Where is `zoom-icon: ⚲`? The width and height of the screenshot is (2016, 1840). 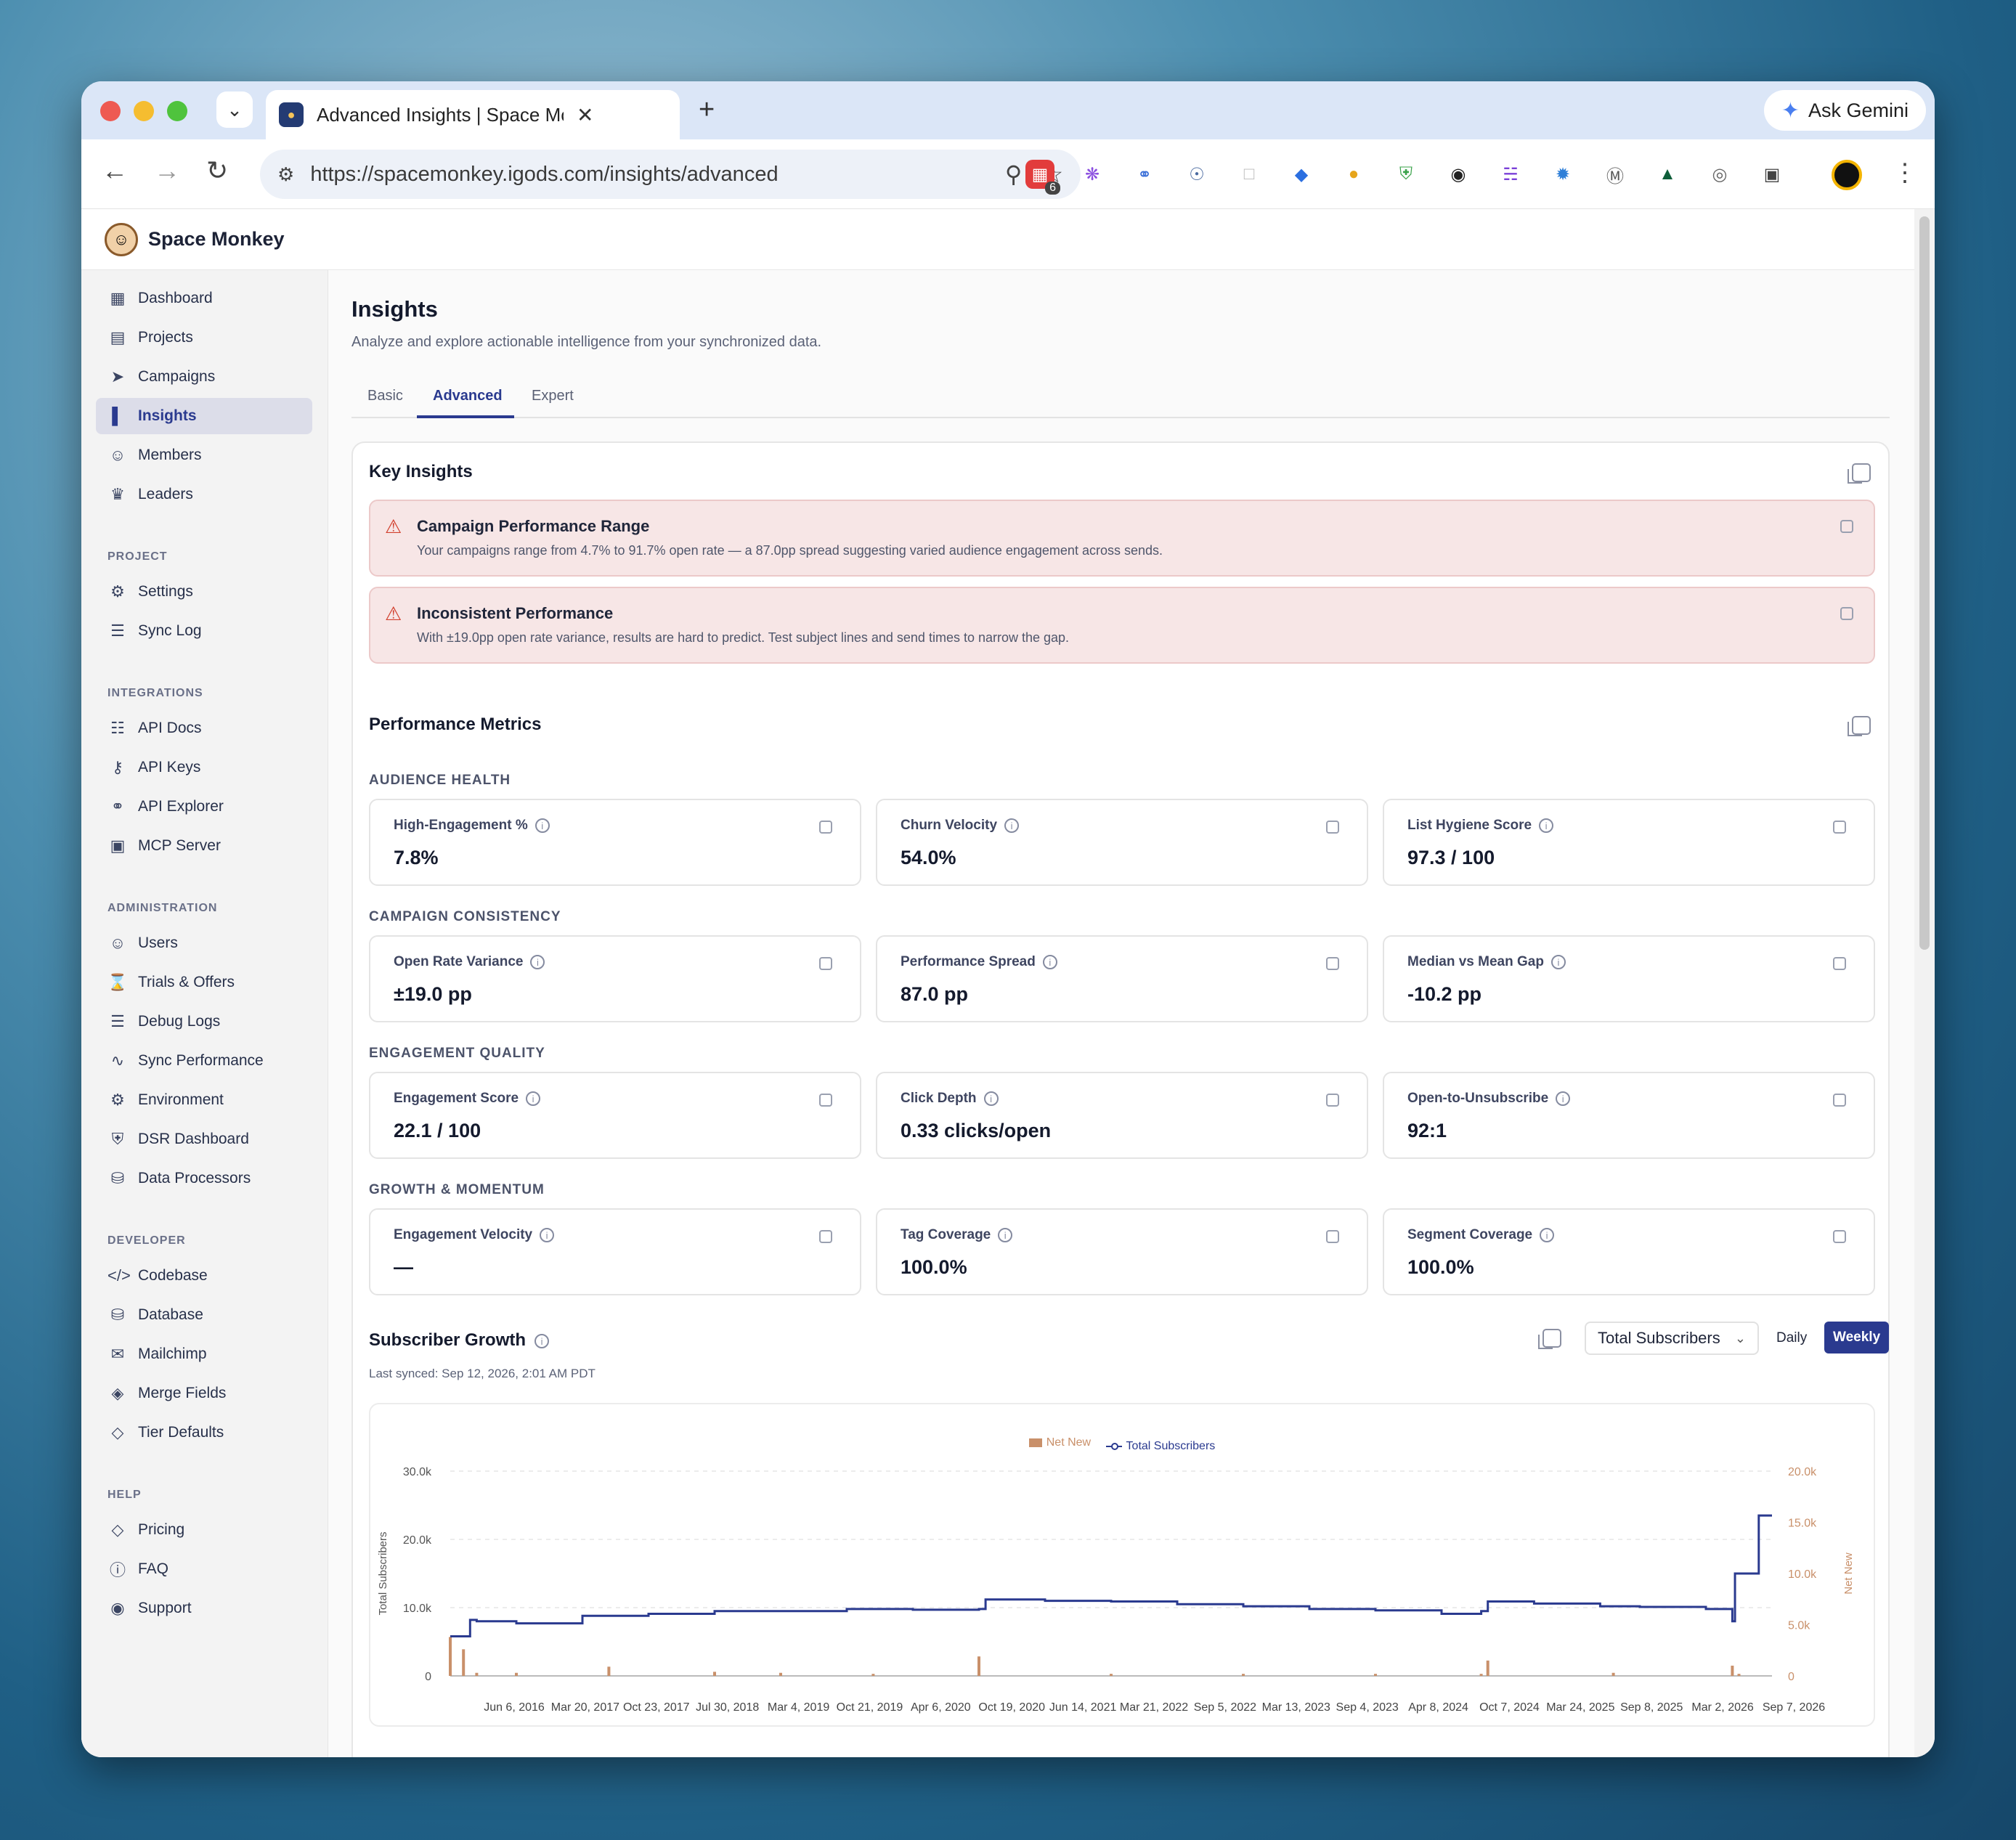 zoom-icon: ⚲ is located at coordinates (1013, 174).